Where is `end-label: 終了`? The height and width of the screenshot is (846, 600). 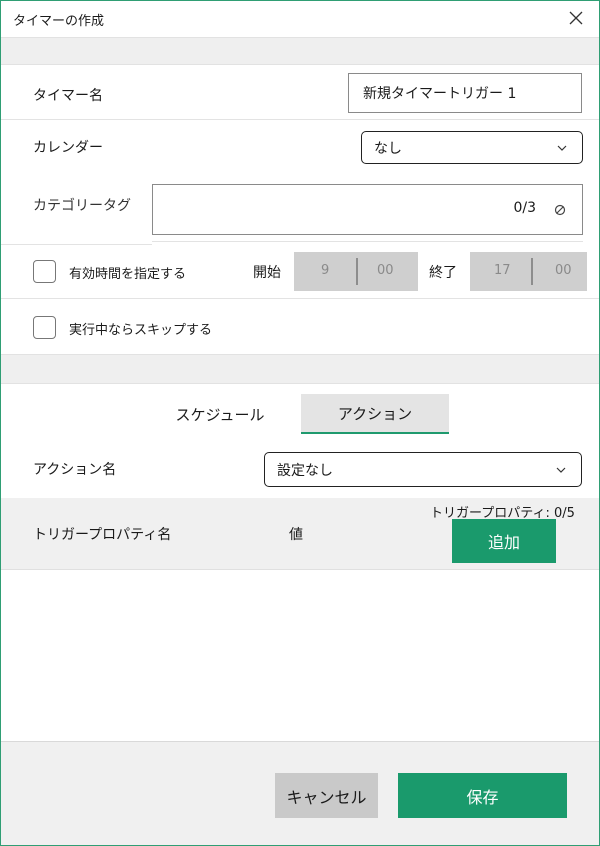 end-label: 終了 is located at coordinates (443, 273).